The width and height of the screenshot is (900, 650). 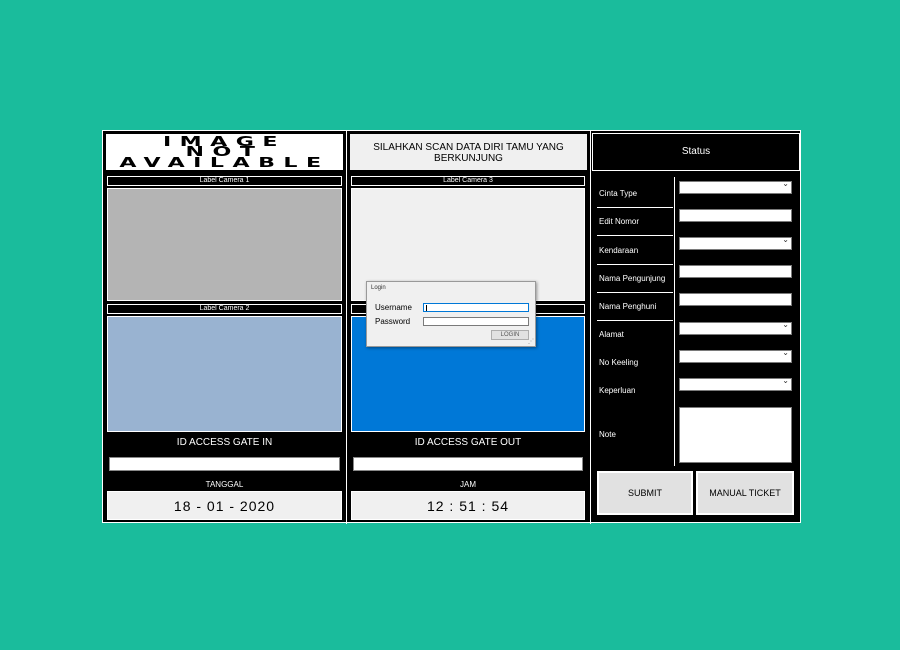 I want to click on kendaraan-select, so click(x=735, y=242).